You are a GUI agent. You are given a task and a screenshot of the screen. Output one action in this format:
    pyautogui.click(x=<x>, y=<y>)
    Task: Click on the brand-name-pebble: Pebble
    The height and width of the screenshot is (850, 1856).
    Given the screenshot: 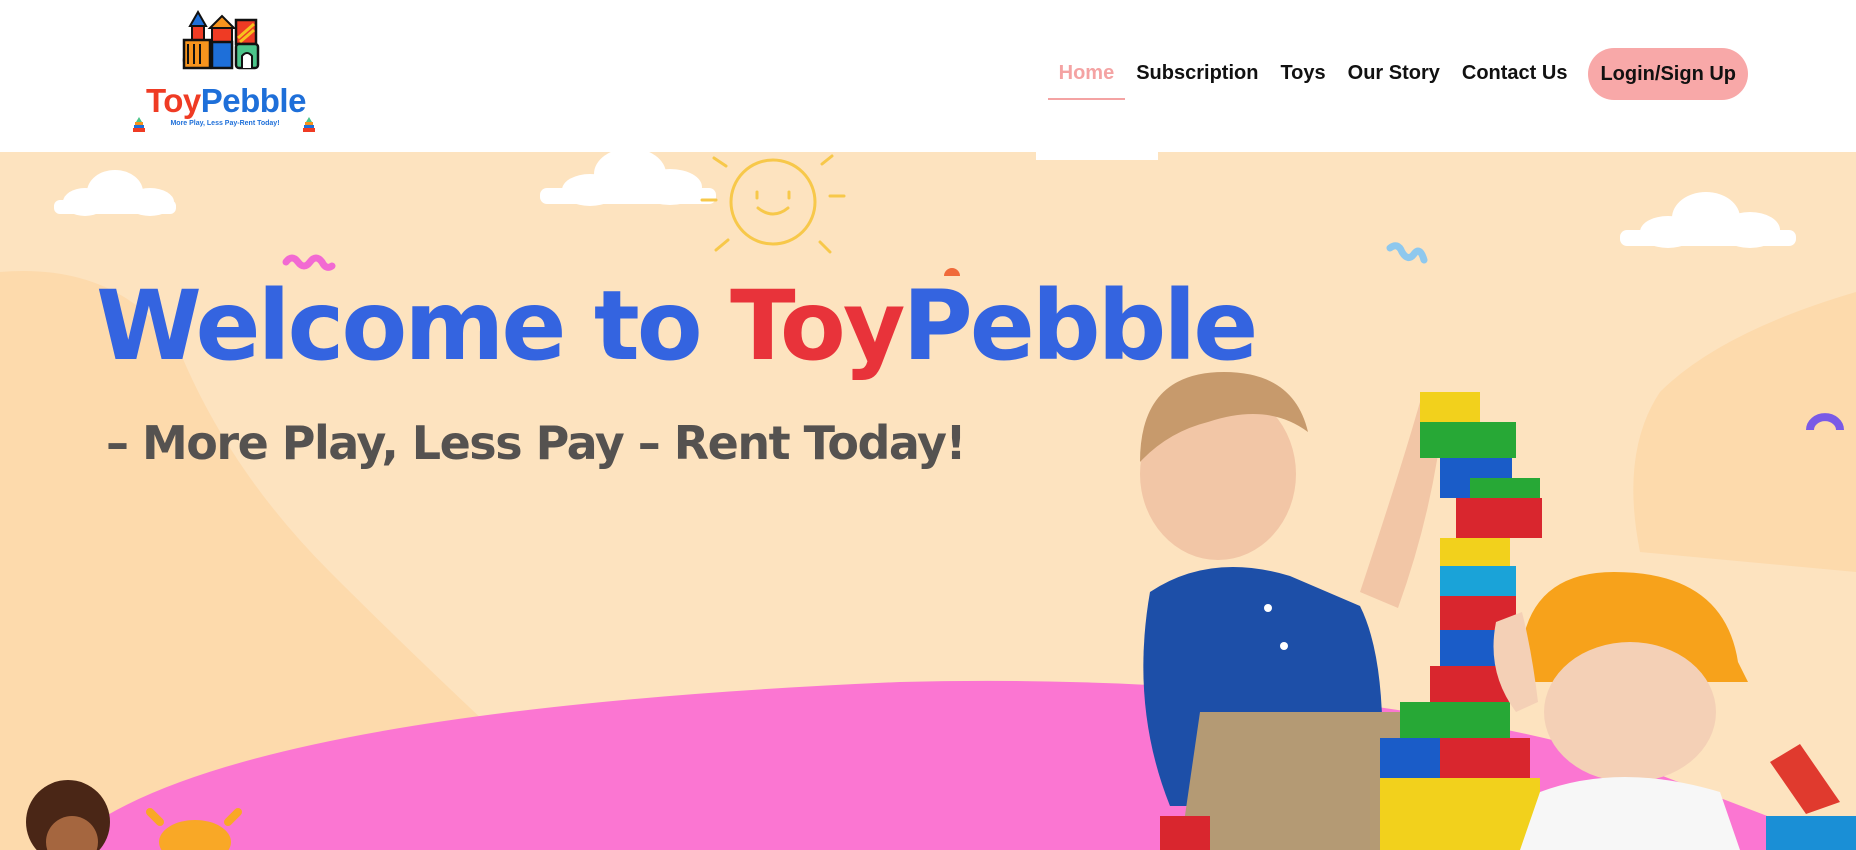 What is the action you would take?
    pyautogui.click(x=253, y=100)
    